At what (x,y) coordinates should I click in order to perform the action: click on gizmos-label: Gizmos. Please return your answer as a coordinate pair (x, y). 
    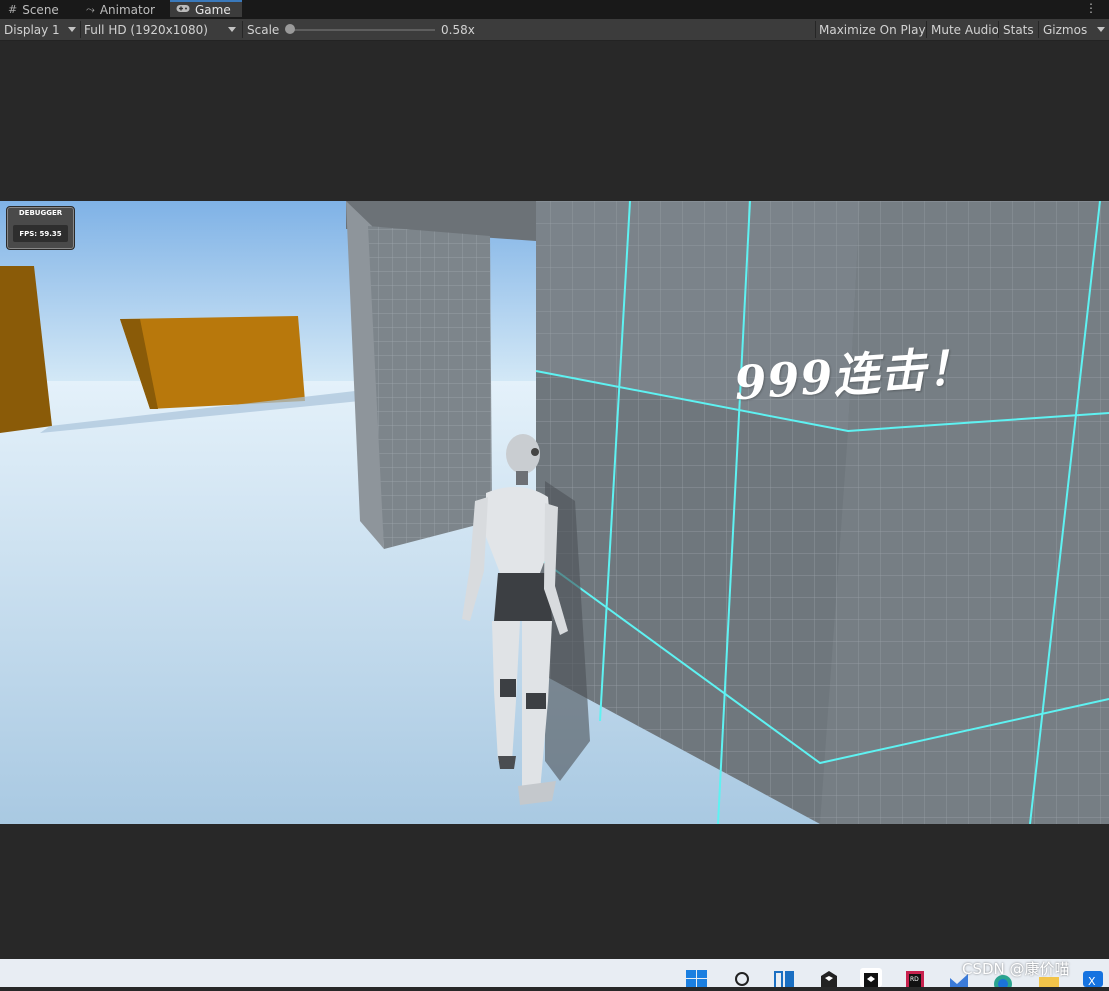
    Looking at the image, I should click on (1065, 29).